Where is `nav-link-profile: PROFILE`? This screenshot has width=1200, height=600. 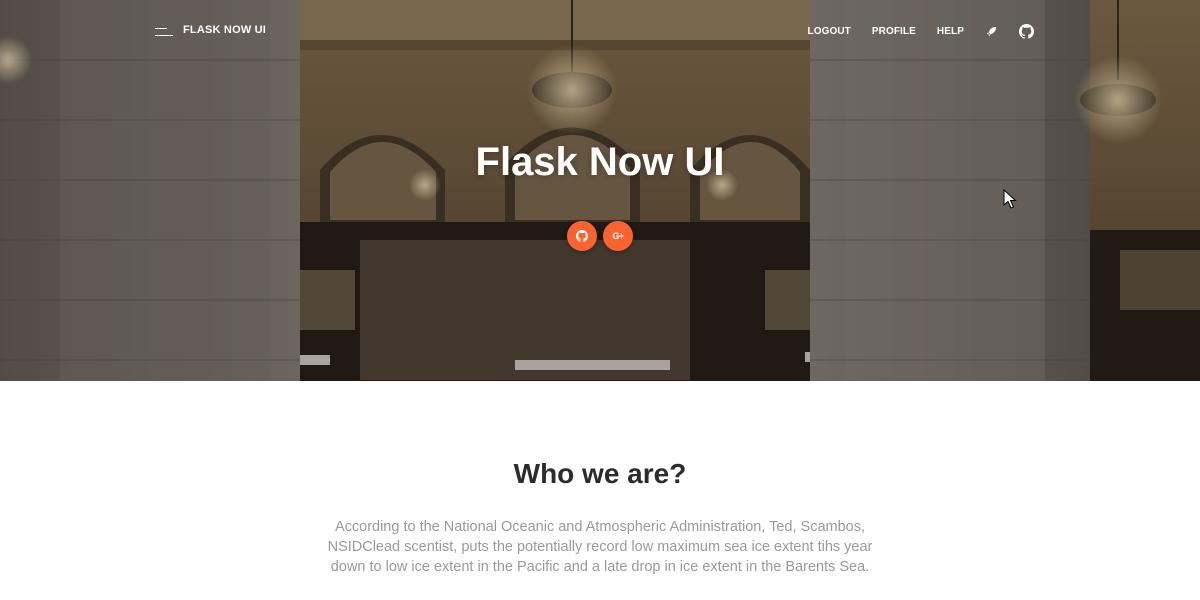 nav-link-profile: PROFILE is located at coordinates (894, 31).